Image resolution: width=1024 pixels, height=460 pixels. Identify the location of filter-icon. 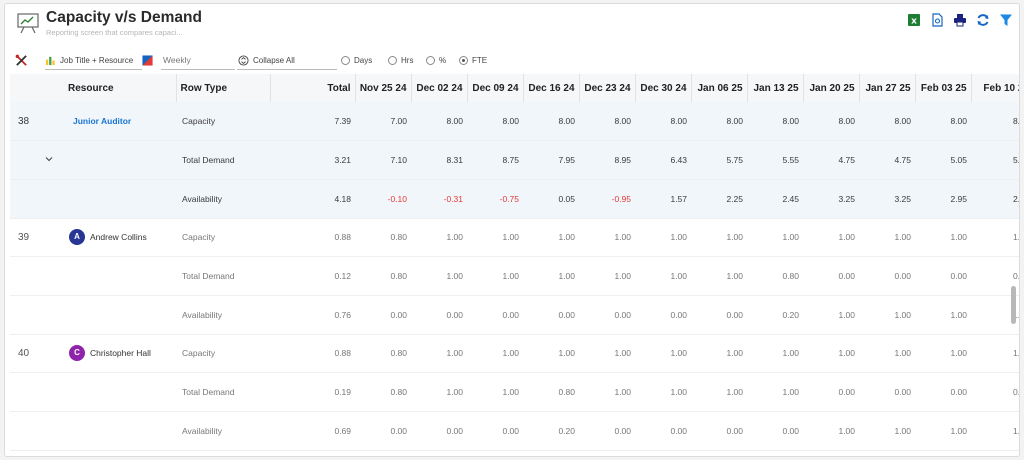
(1006, 20).